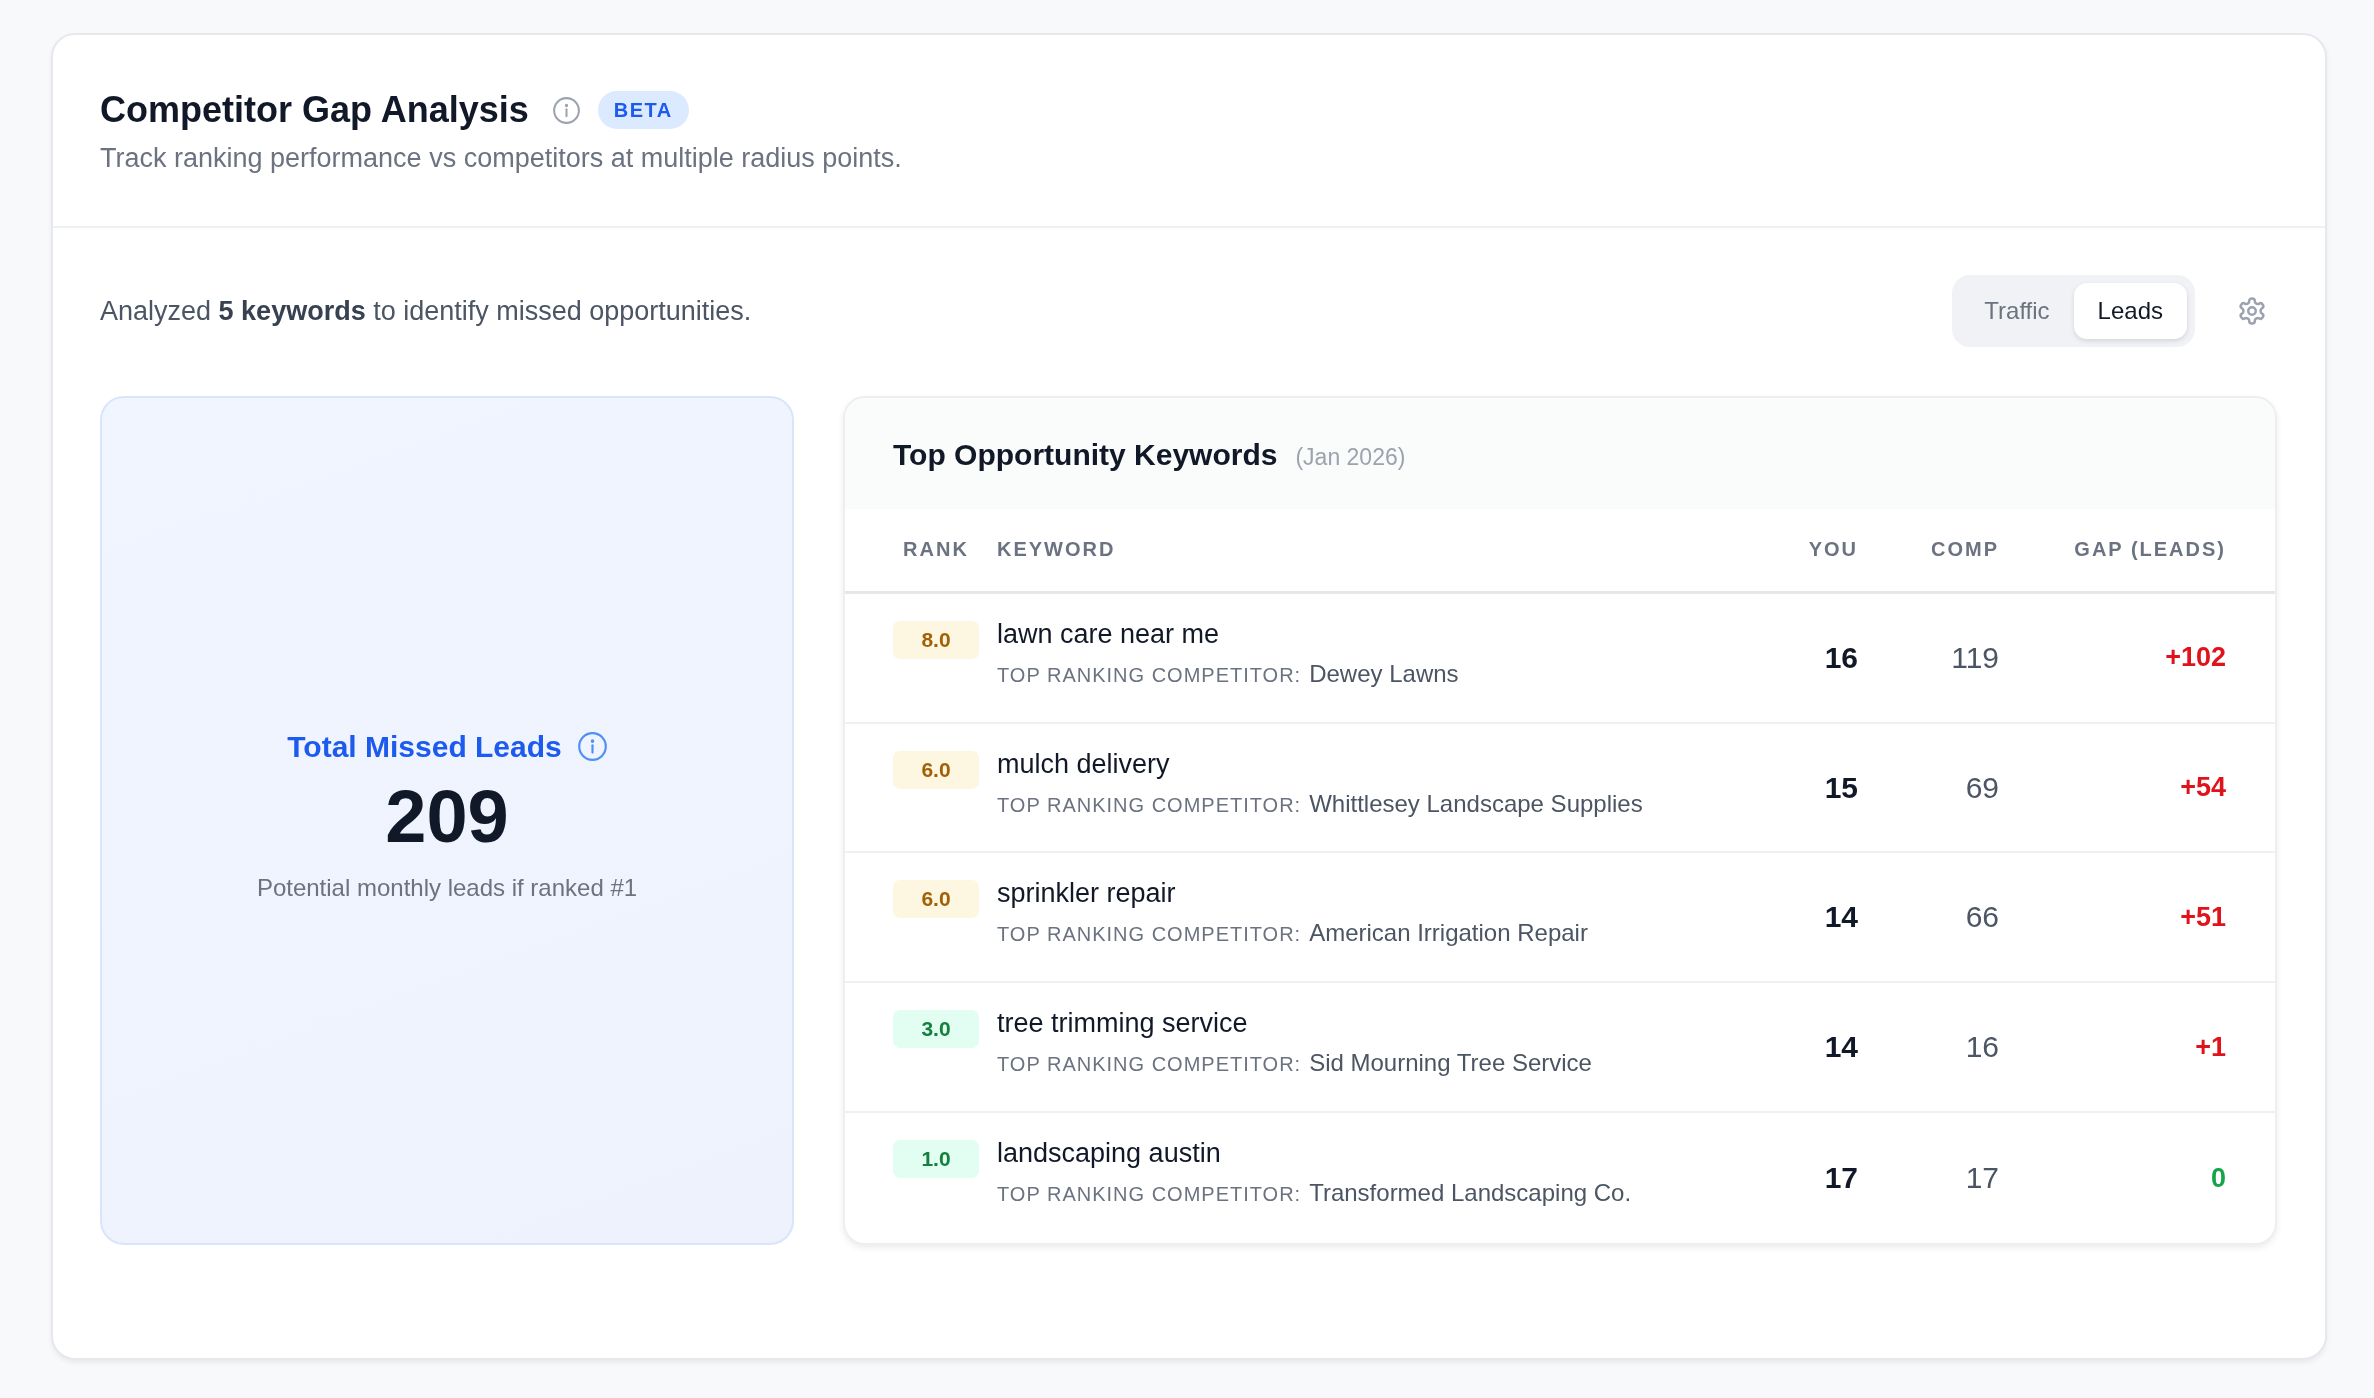 The height and width of the screenshot is (1398, 2374). I want to click on competitor-name: Sid Mourning Tree Service, so click(1450, 1063).